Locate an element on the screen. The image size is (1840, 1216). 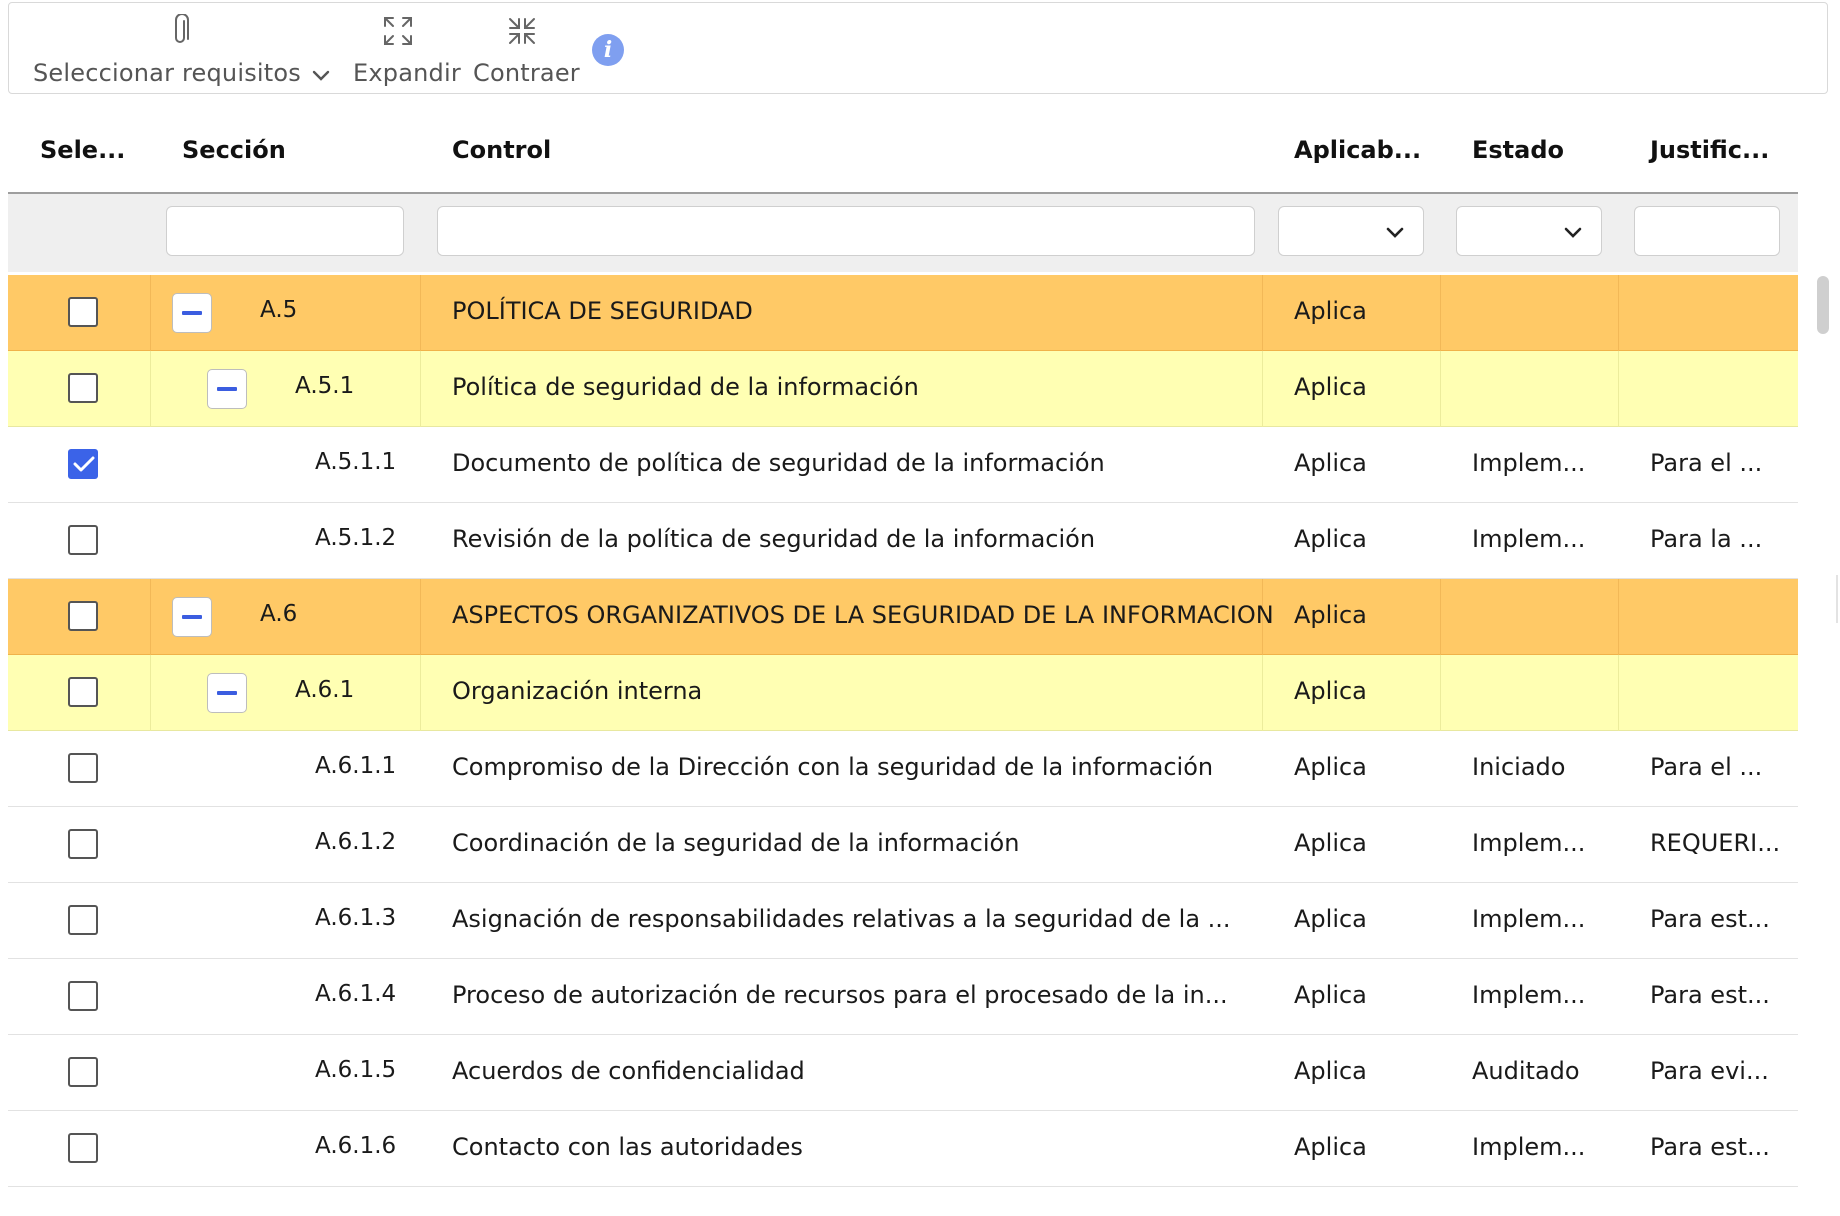
applicability-filter-select is located at coordinates (1351, 231).